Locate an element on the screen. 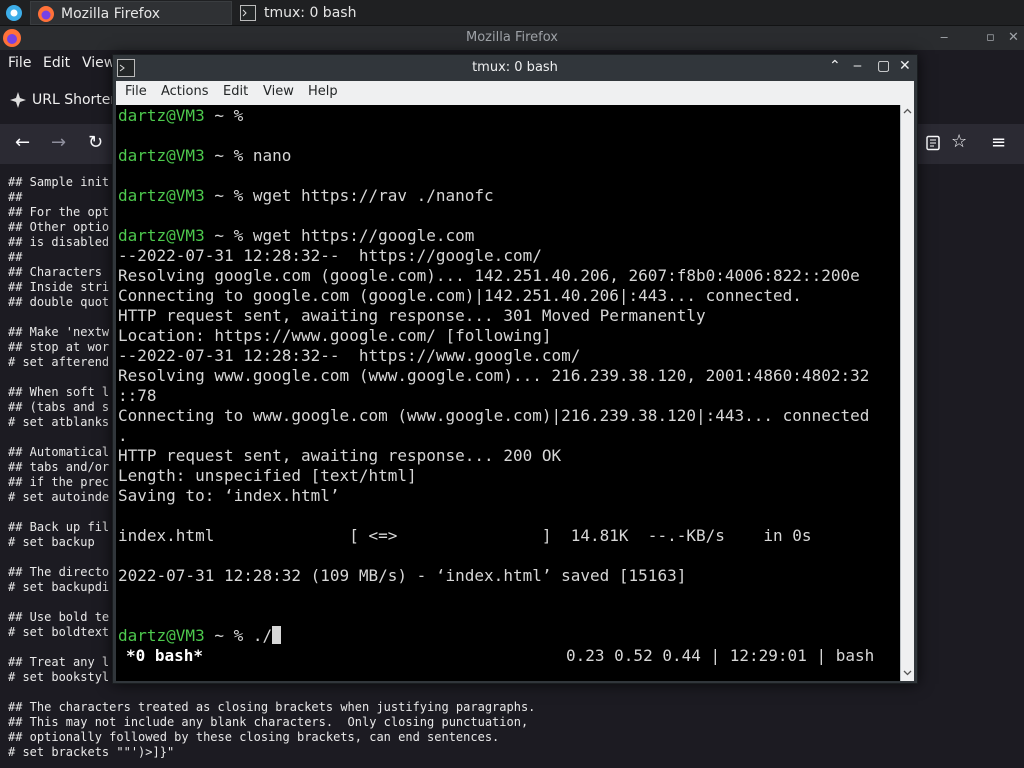 Image resolution: width=1024 pixels, height=768 pixels. taskbar: Mozilla Firefox tmux: 0 bash is located at coordinates (512, 13).